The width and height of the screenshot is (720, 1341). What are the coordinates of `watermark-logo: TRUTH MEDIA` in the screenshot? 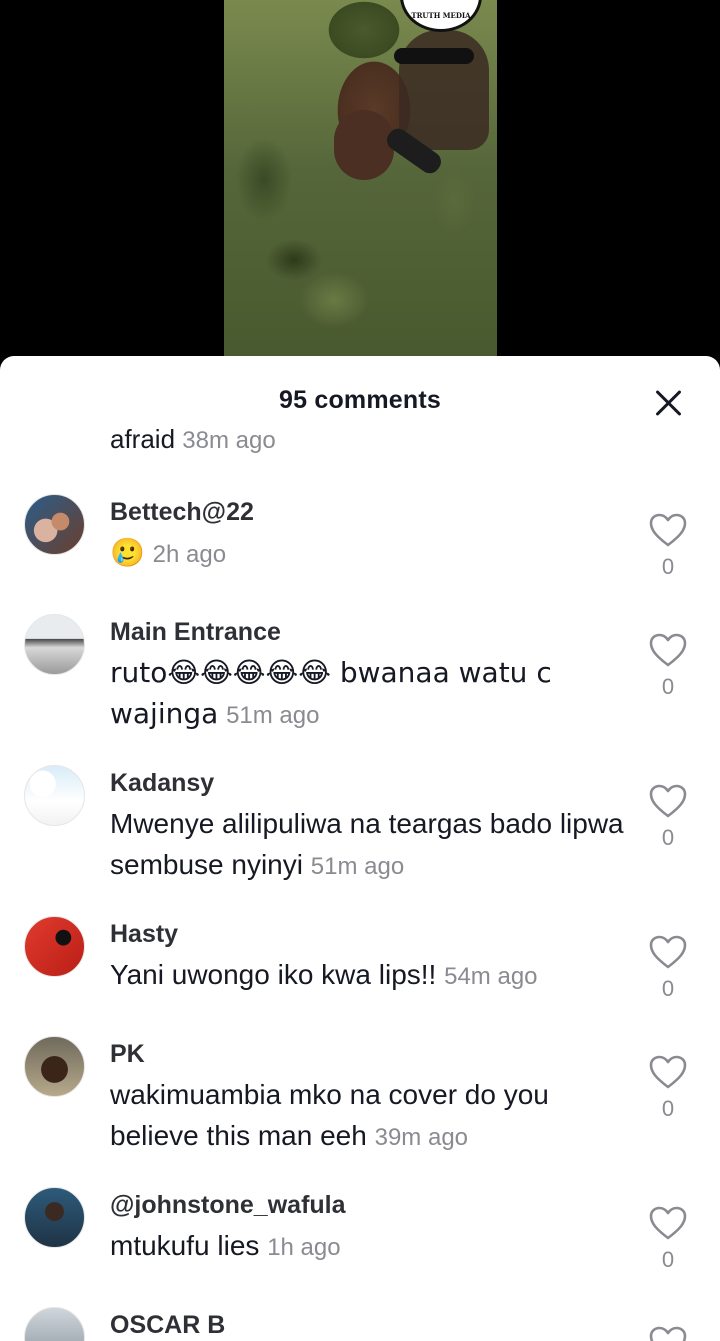 It's located at (441, 16).